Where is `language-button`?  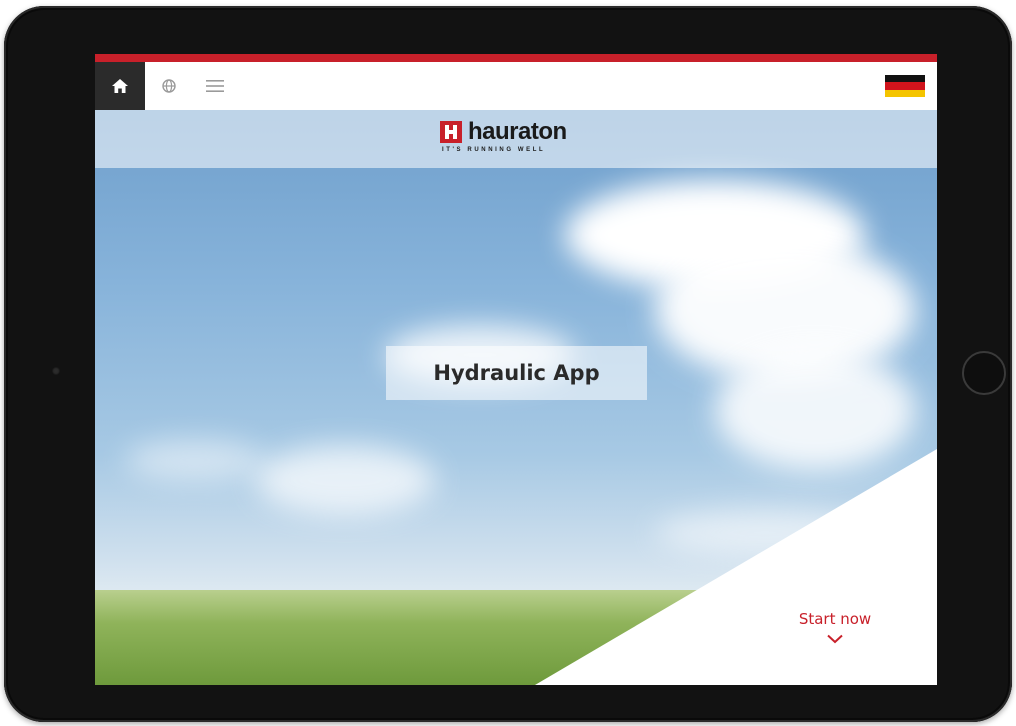 language-button is located at coordinates (169, 86).